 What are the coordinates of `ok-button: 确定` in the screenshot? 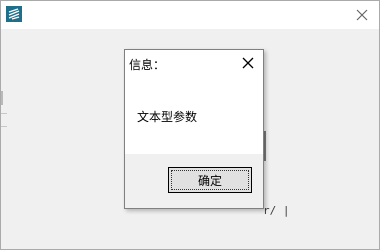 It's located at (210, 180).